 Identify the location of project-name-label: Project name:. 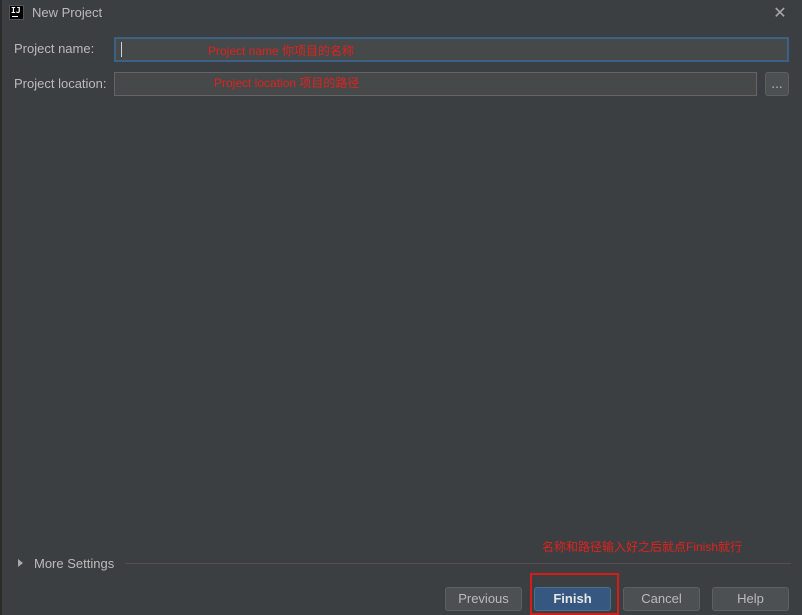
(54, 48).